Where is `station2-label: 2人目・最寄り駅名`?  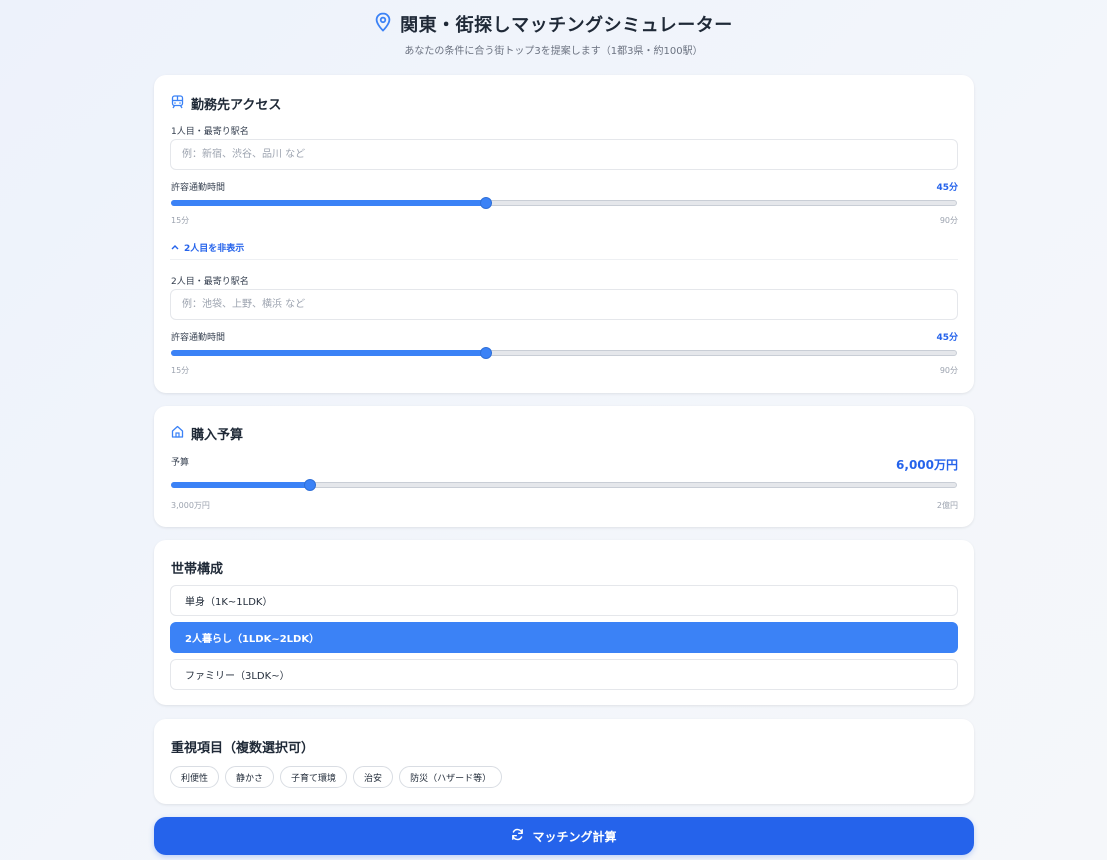 station2-label: 2人目・最寄り駅名 is located at coordinates (210, 282).